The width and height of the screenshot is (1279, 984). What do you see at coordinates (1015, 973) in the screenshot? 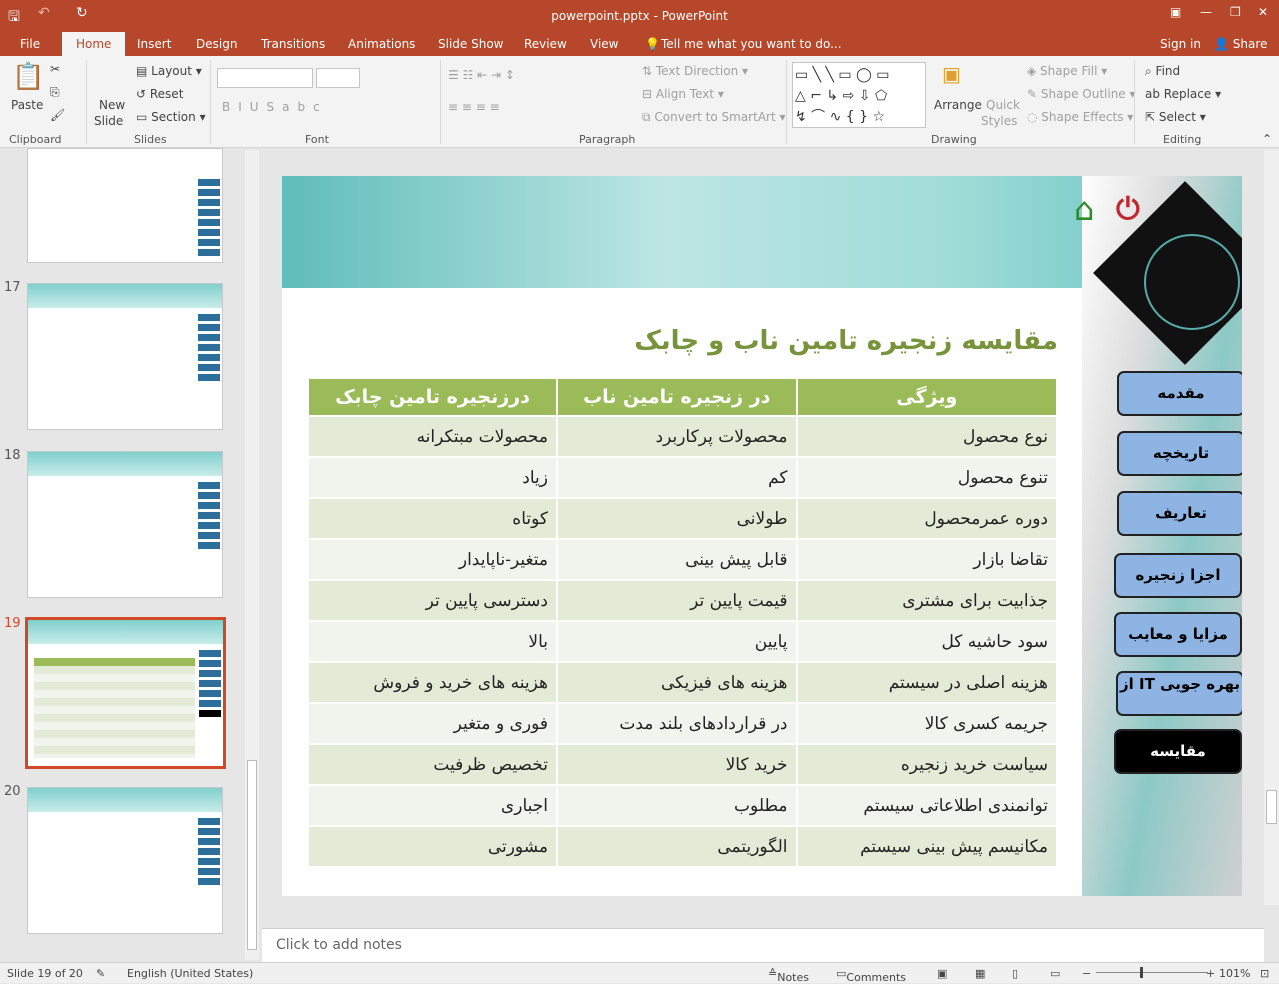
I see `reading-view-icon: ▯` at bounding box center [1015, 973].